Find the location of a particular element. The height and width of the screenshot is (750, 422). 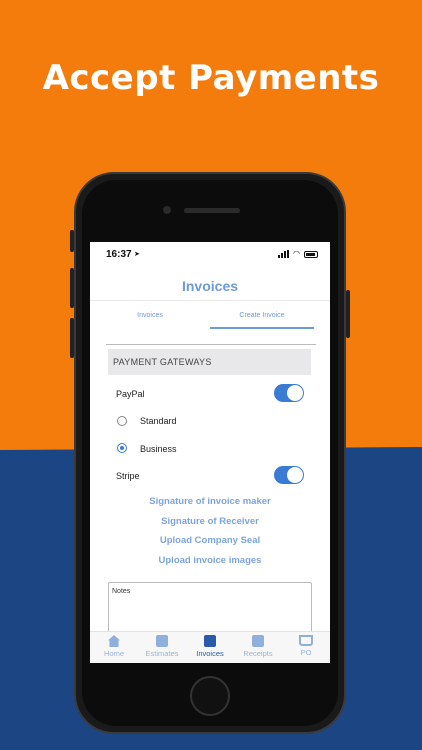

tab-divider is located at coordinates (211, 344).